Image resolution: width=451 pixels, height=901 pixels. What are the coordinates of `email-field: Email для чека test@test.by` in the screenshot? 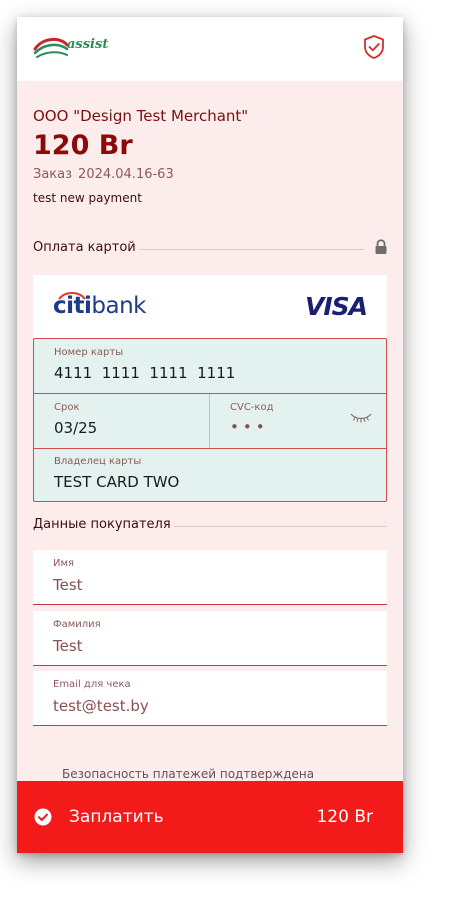 It's located at (210, 698).